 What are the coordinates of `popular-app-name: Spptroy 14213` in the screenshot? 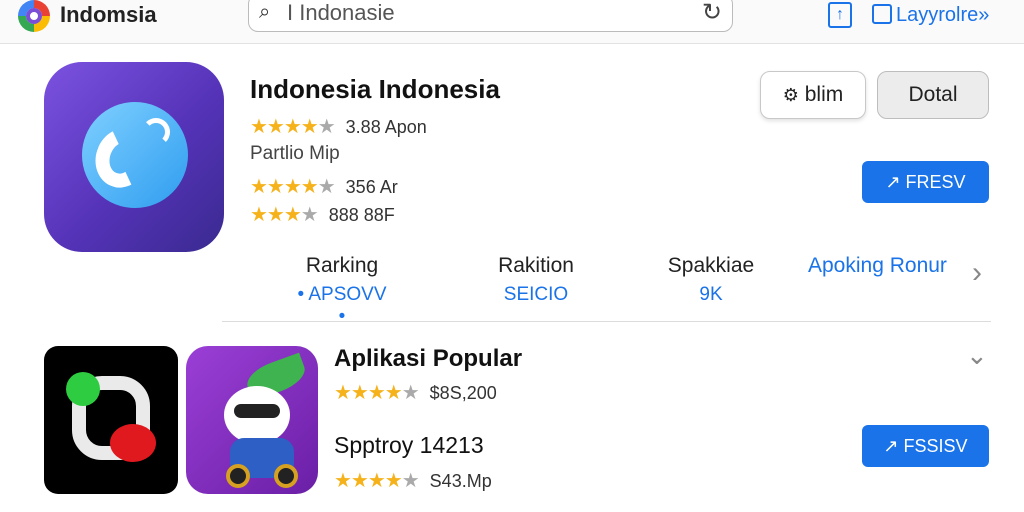 It's located at (409, 445).